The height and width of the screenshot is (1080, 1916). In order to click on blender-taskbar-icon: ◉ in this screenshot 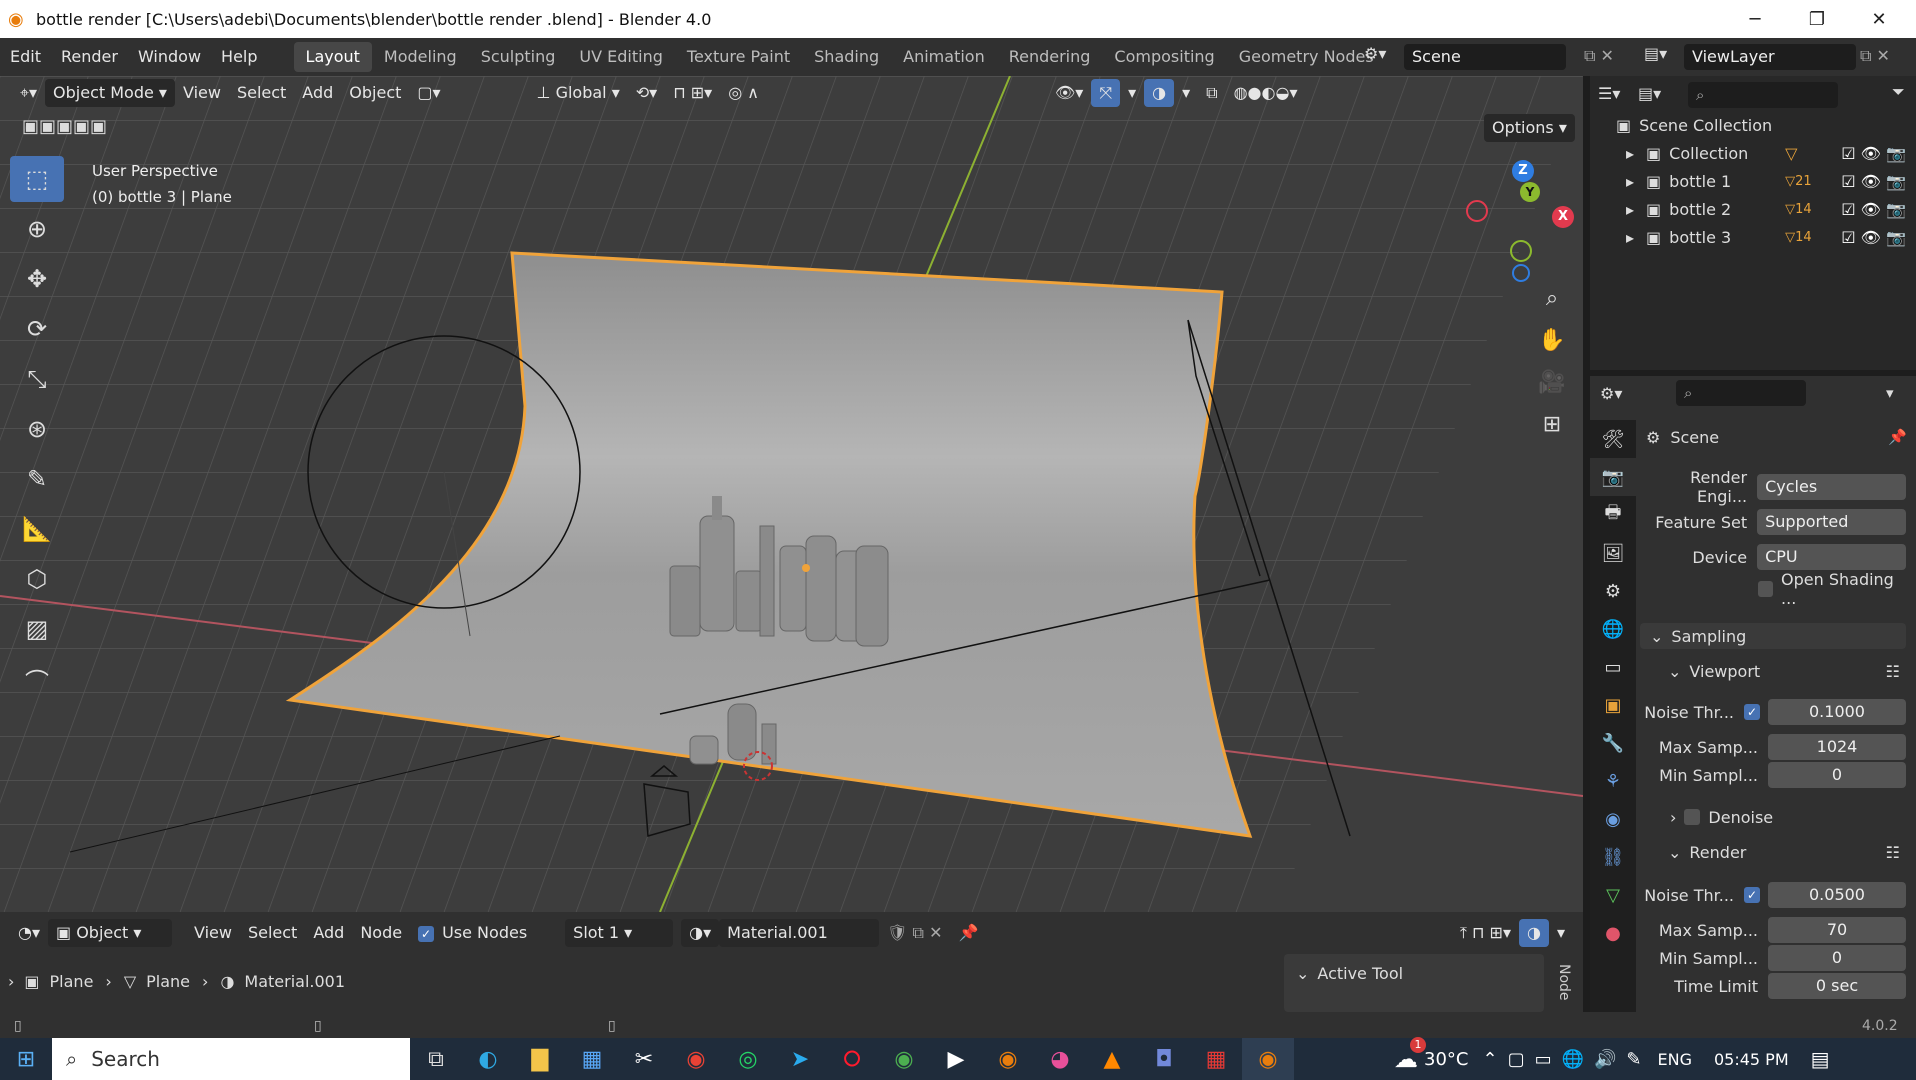, I will do `click(1008, 1059)`.